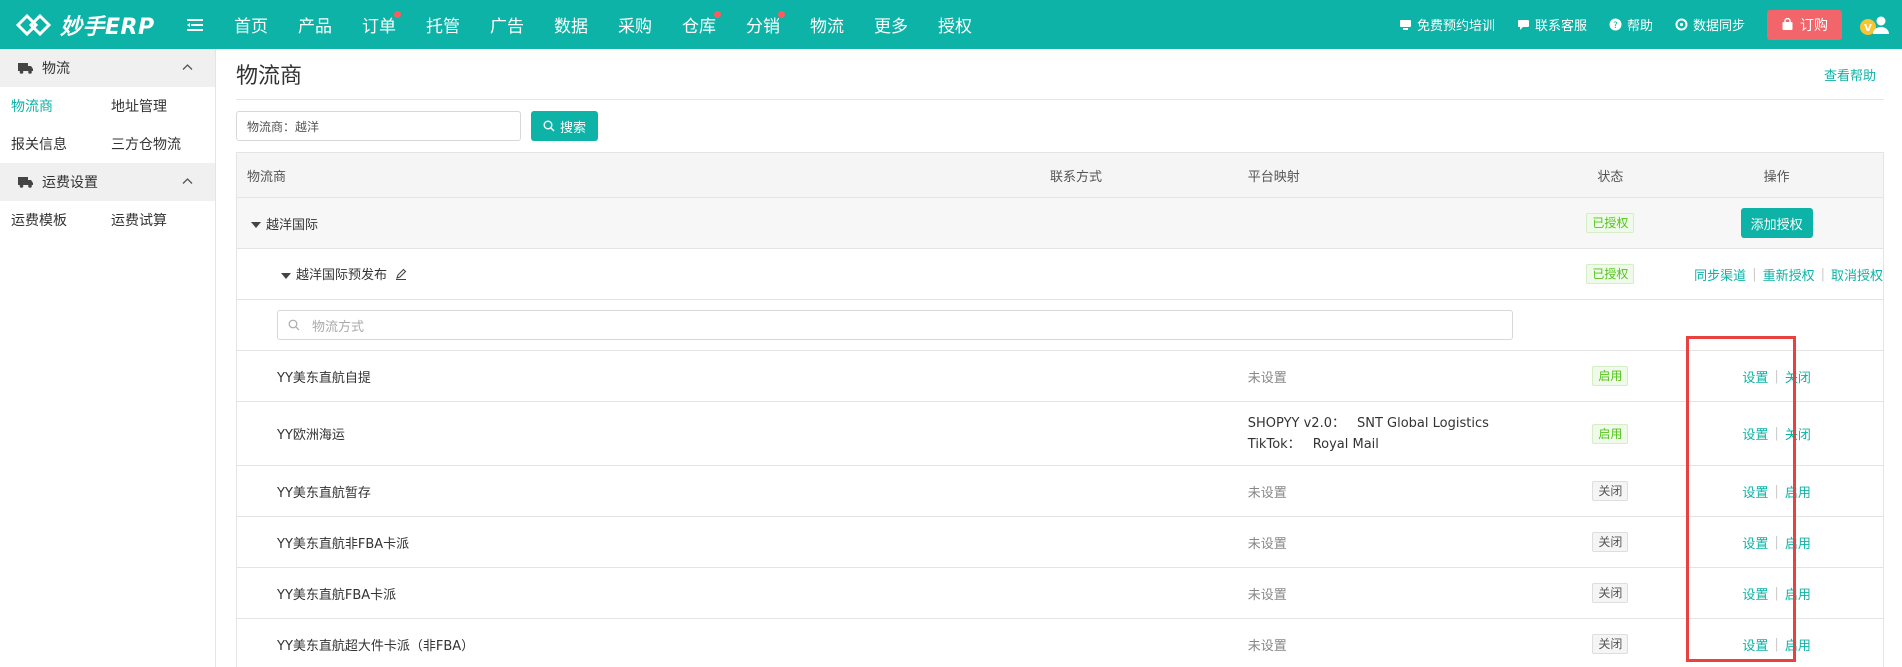 The width and height of the screenshot is (1902, 667). What do you see at coordinates (107, 68) in the screenshot?
I see `sidebar-group-logistics: 物流` at bounding box center [107, 68].